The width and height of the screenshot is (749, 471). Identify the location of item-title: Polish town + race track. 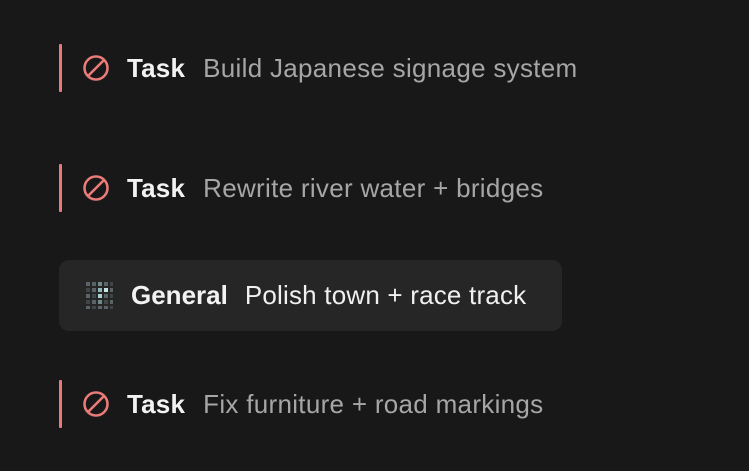
(385, 295).